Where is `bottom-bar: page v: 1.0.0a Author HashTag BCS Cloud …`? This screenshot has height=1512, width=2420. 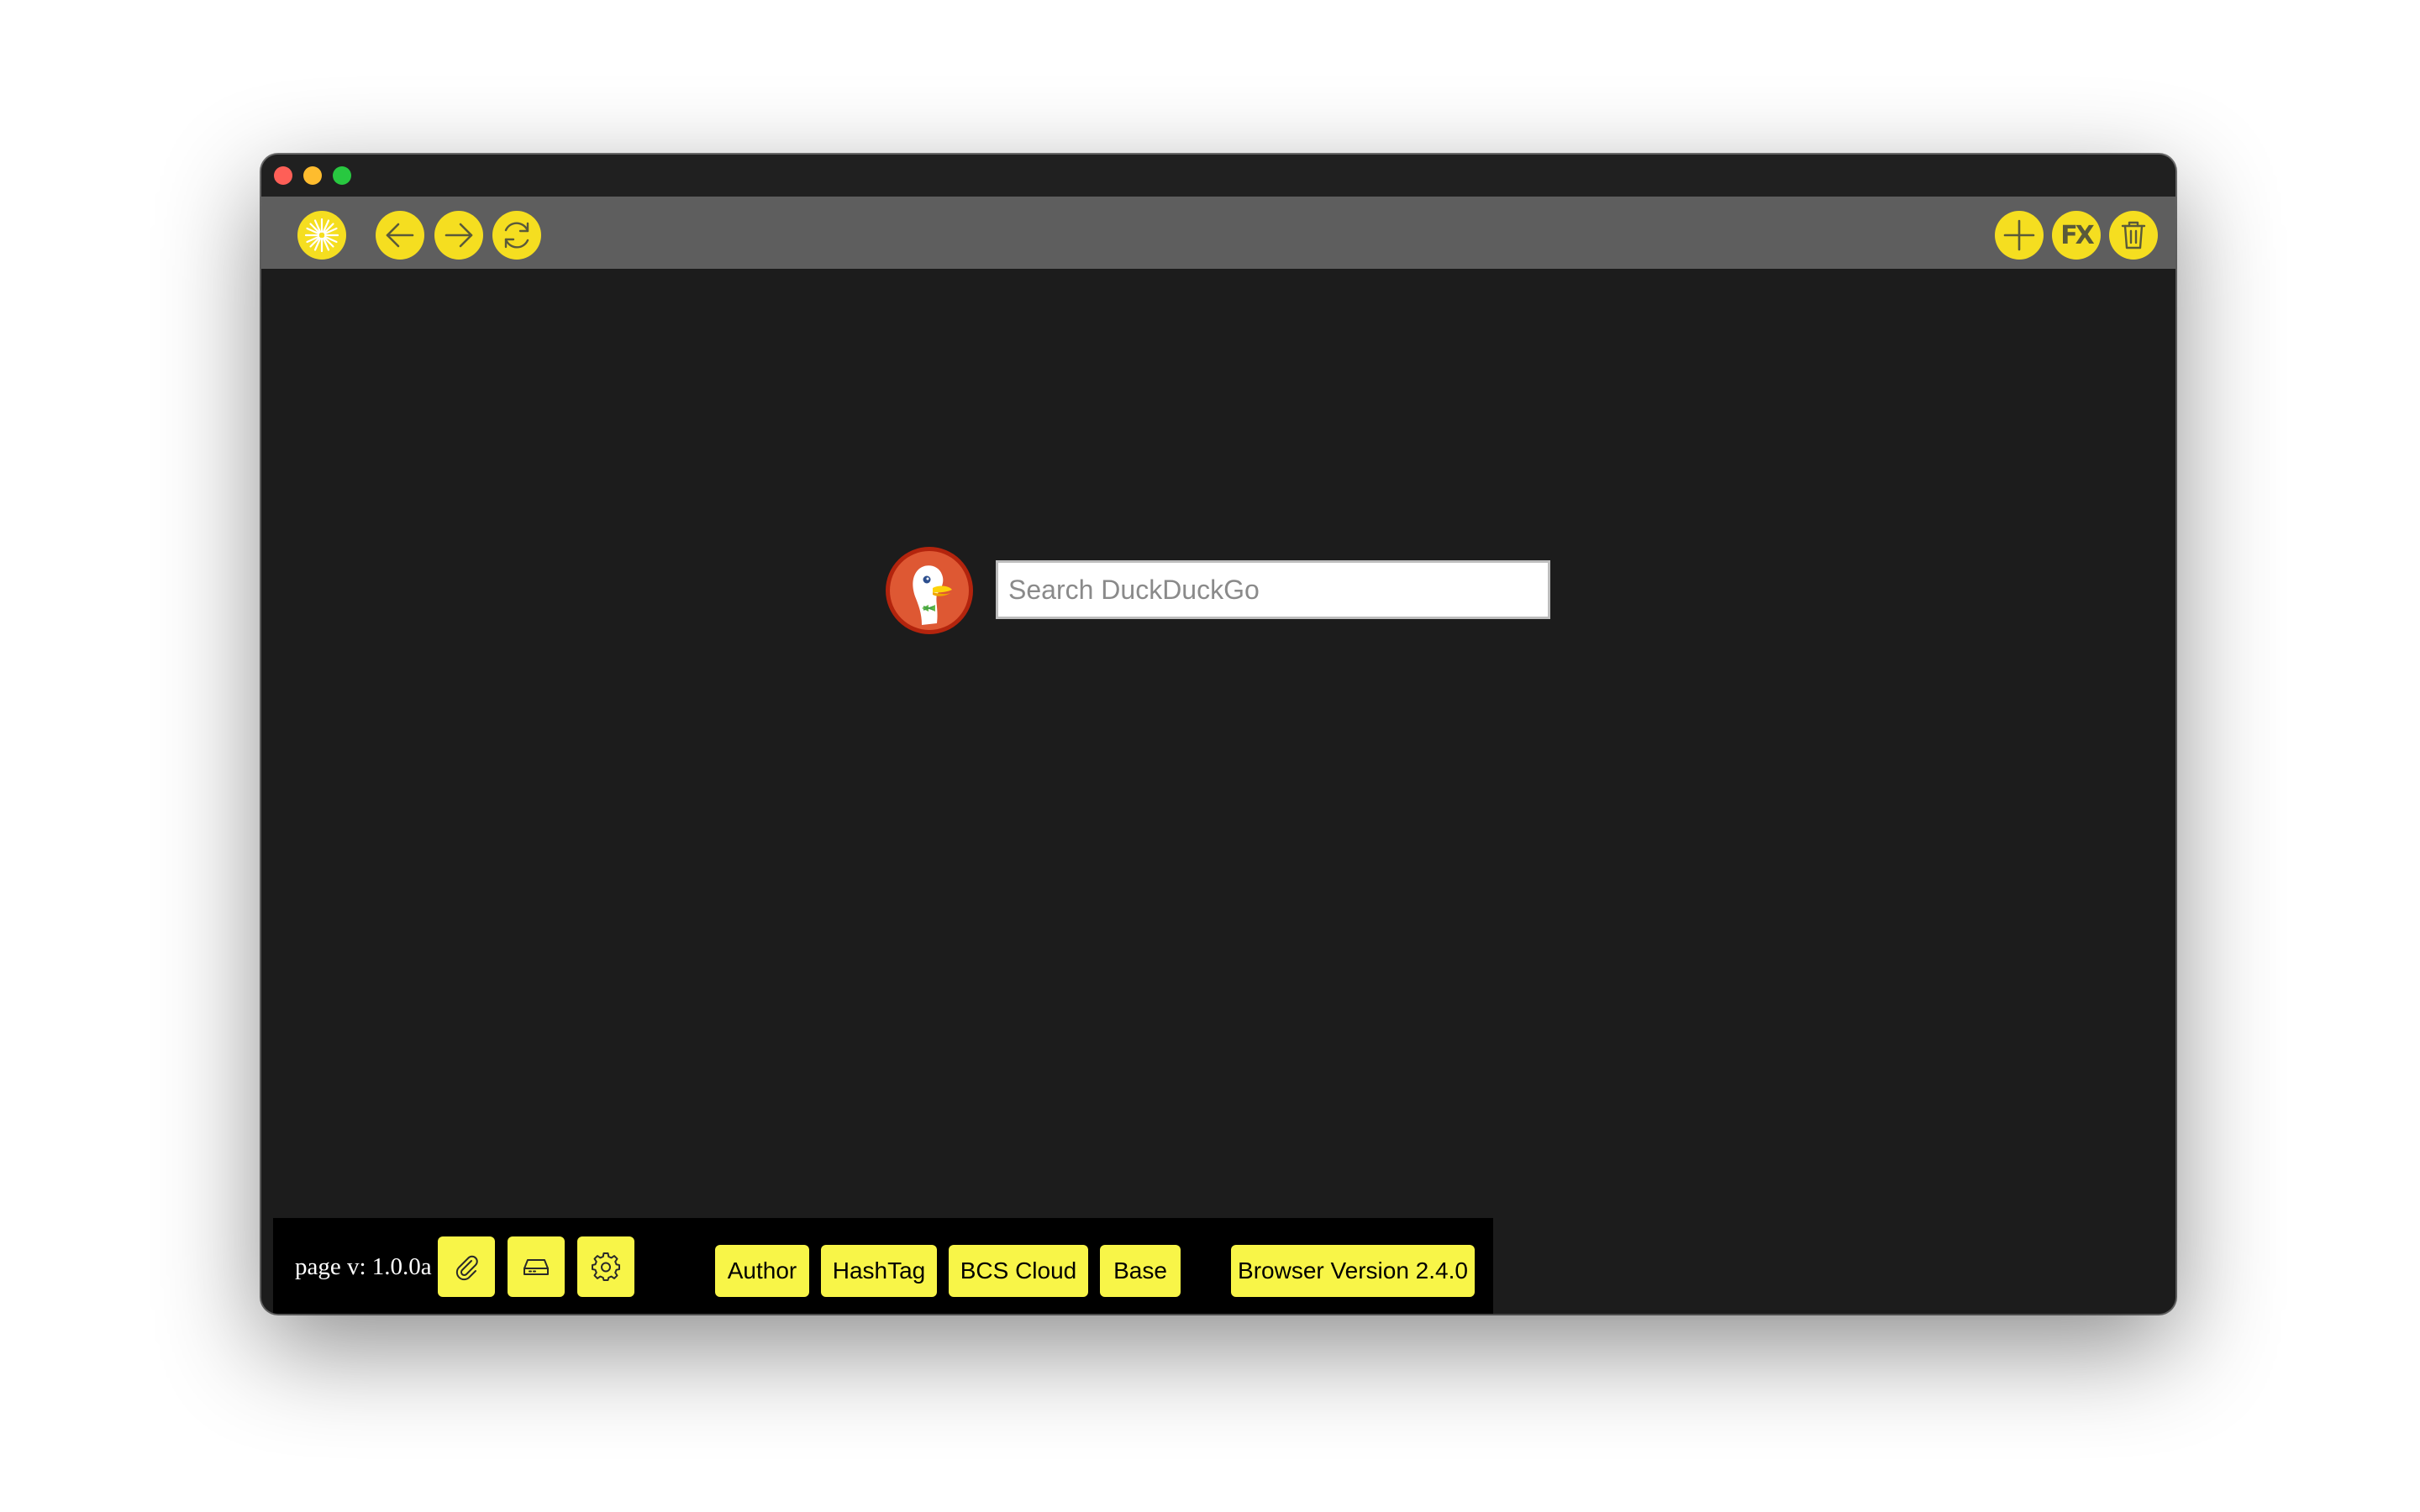
bottom-bar: page v: 1.0.0a Author HashTag BCS Cloud … is located at coordinates (883, 1266).